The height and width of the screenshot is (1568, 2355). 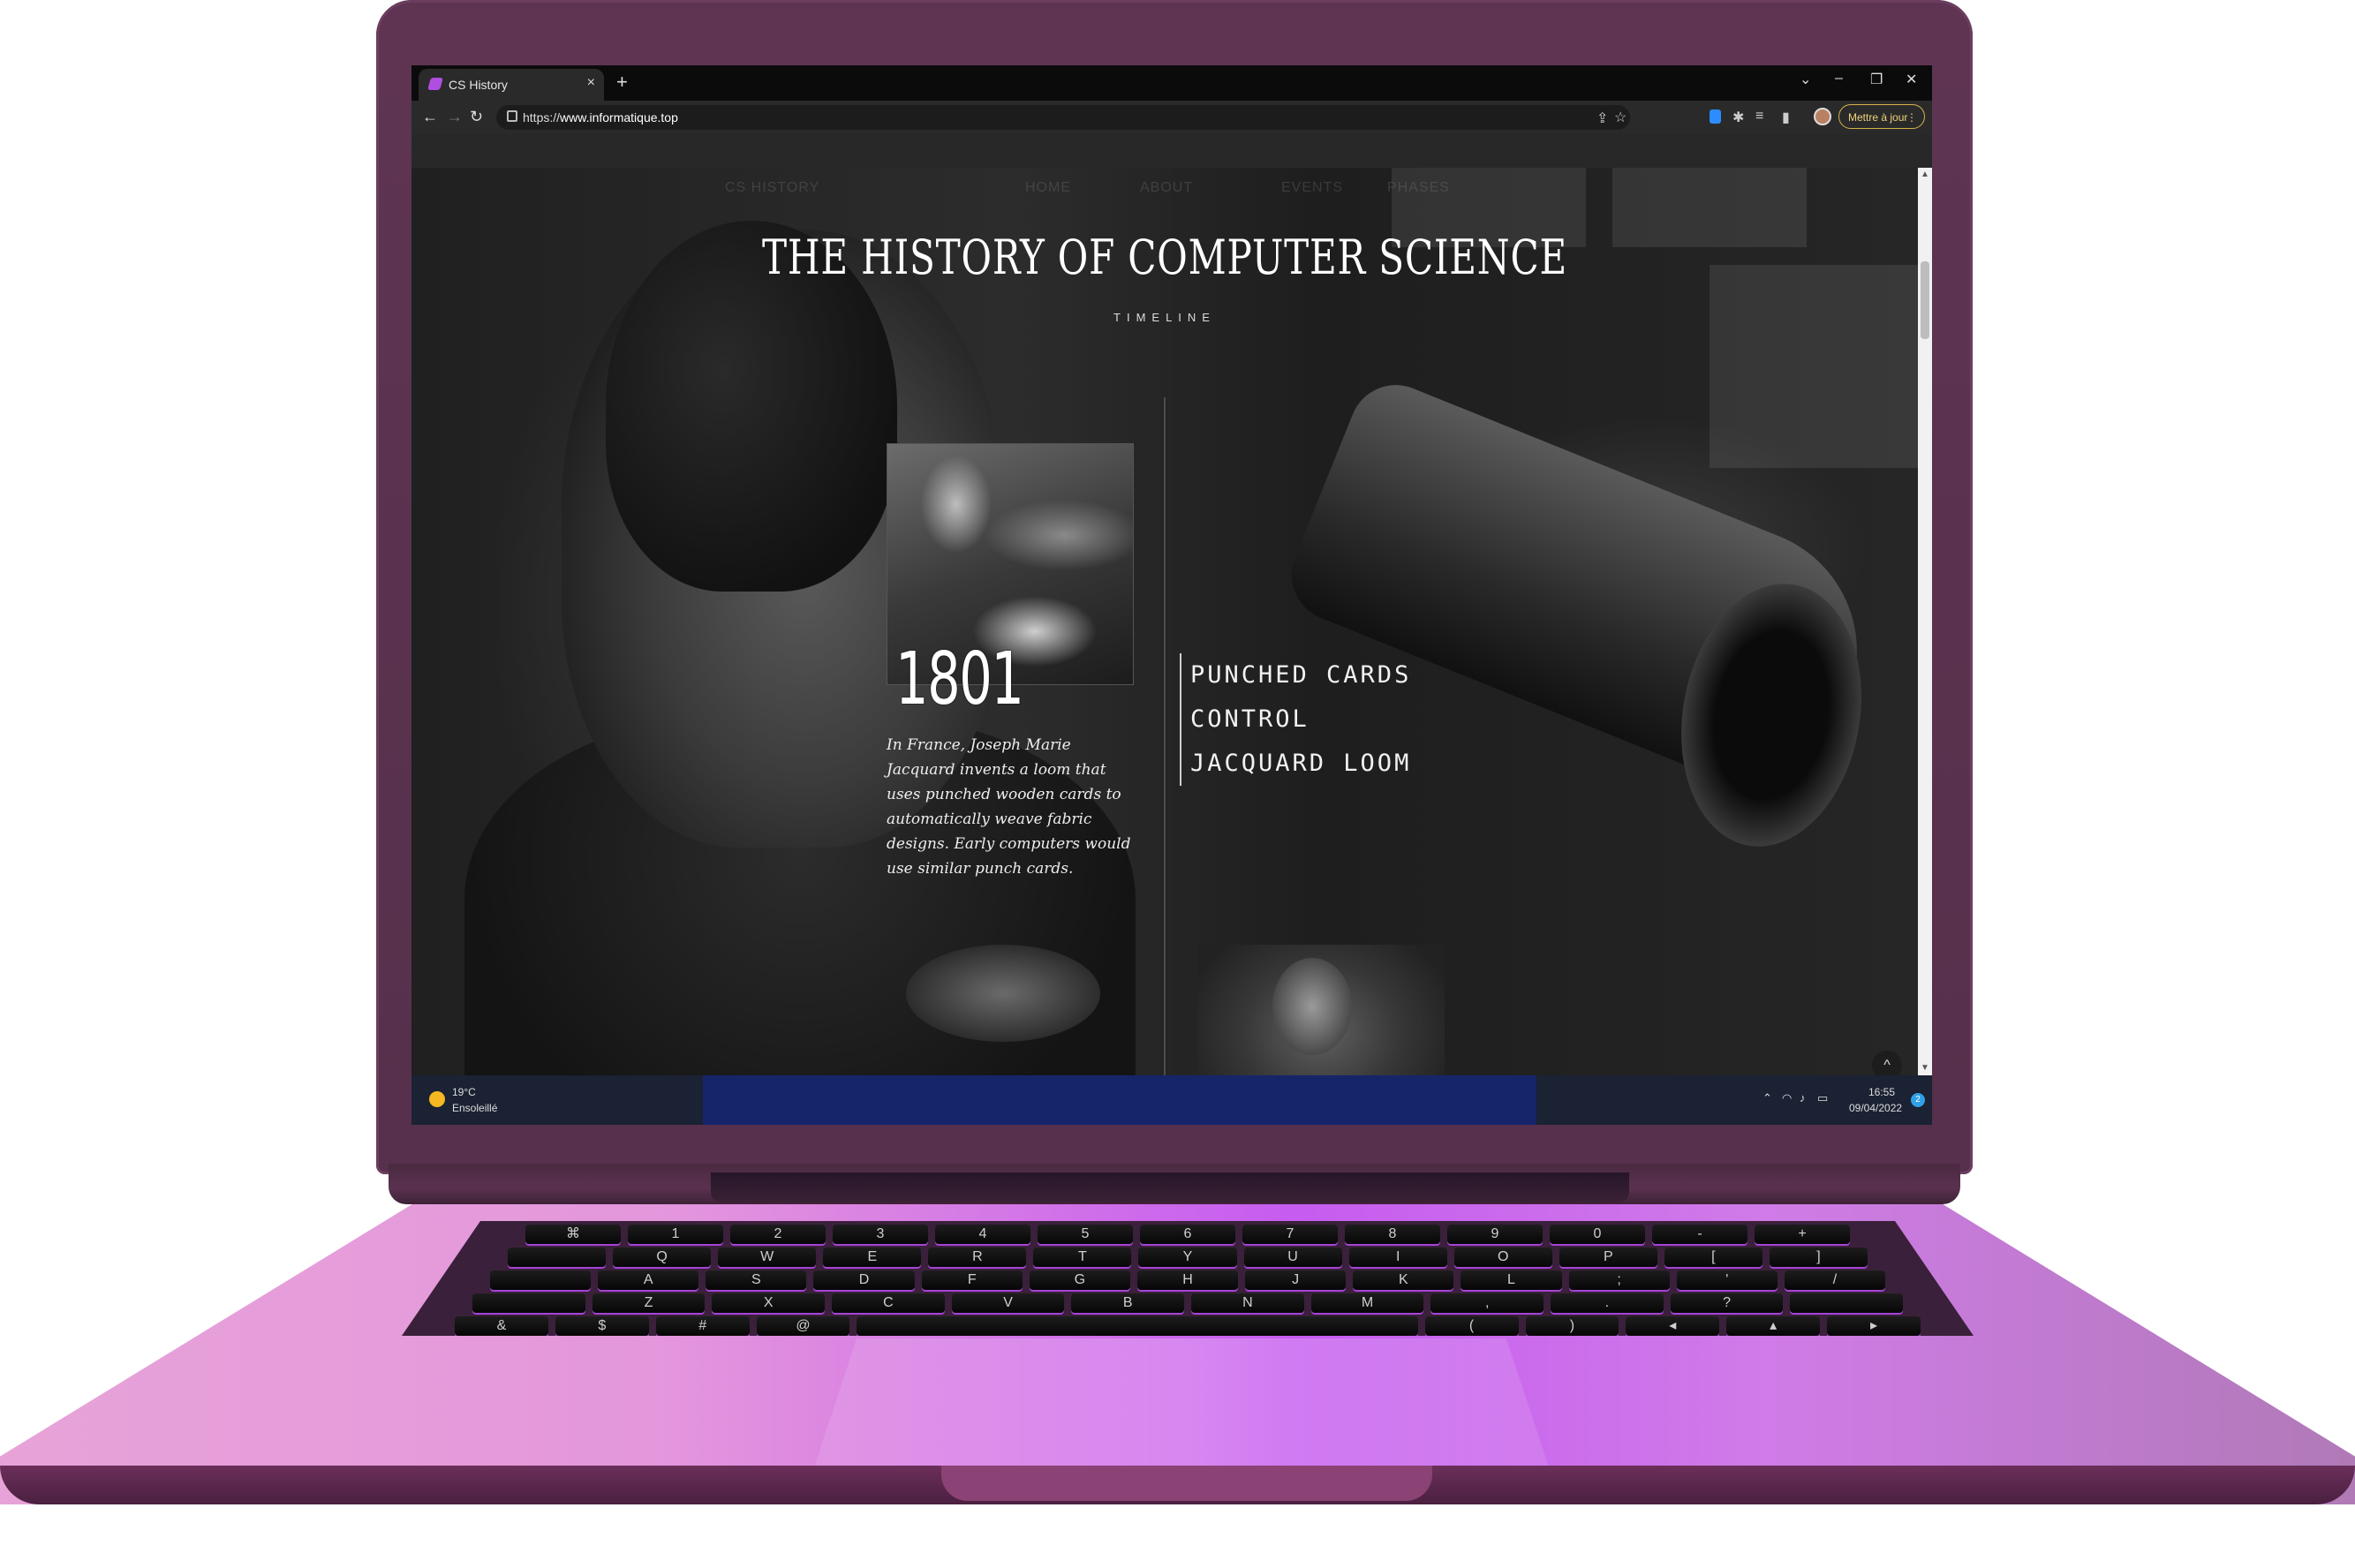 What do you see at coordinates (1925, 621) in the screenshot?
I see `page-scrollbar: ▲ ▼` at bounding box center [1925, 621].